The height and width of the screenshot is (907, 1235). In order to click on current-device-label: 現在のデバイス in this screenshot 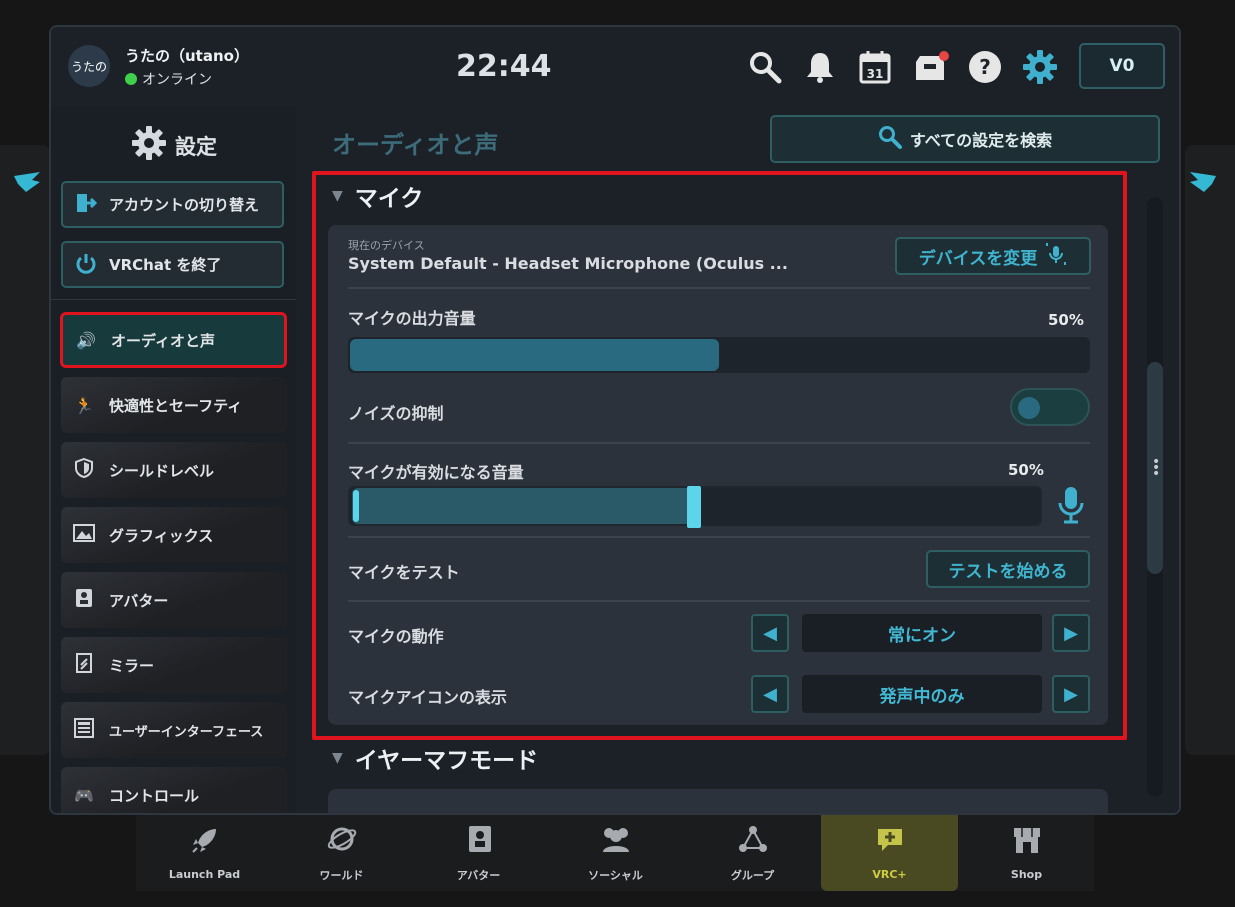, I will do `click(386, 245)`.